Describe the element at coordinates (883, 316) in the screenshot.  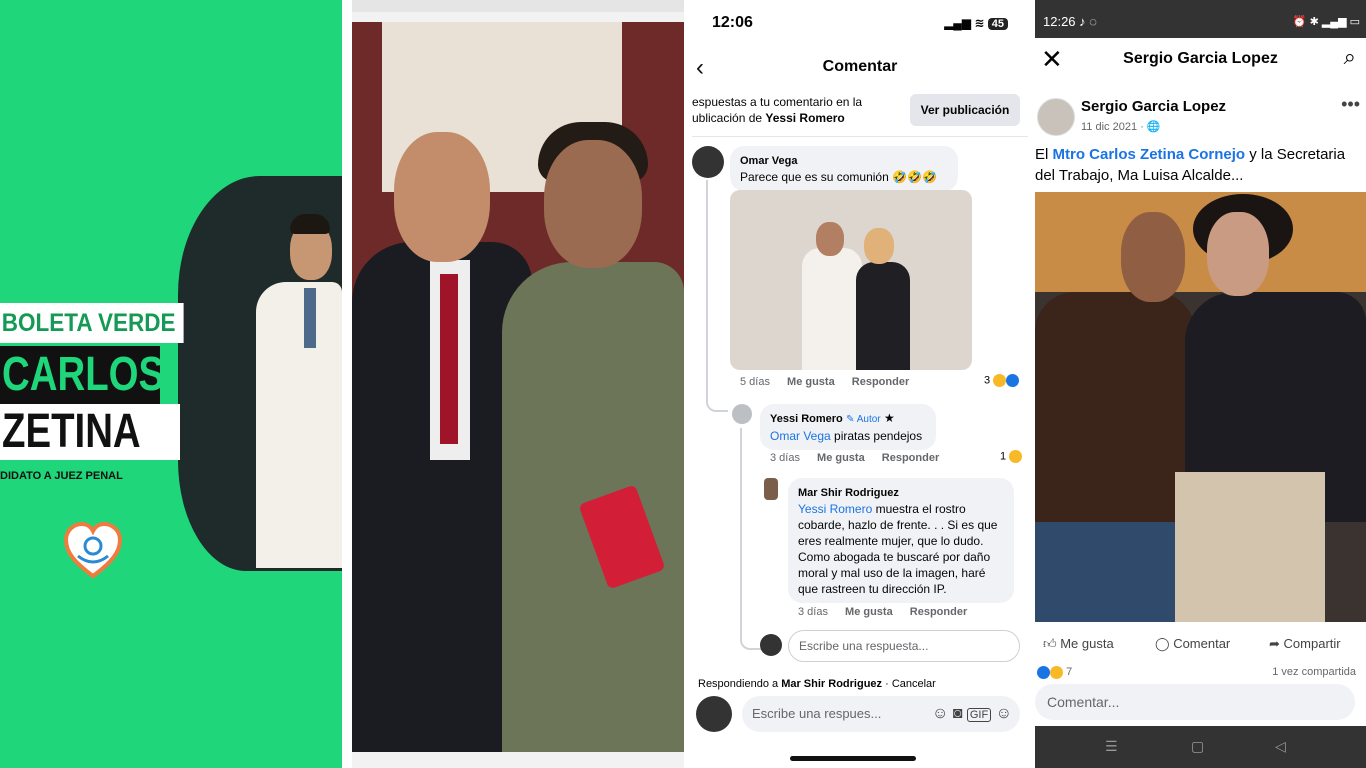
I see `photo-woman-dark-suit` at that location.